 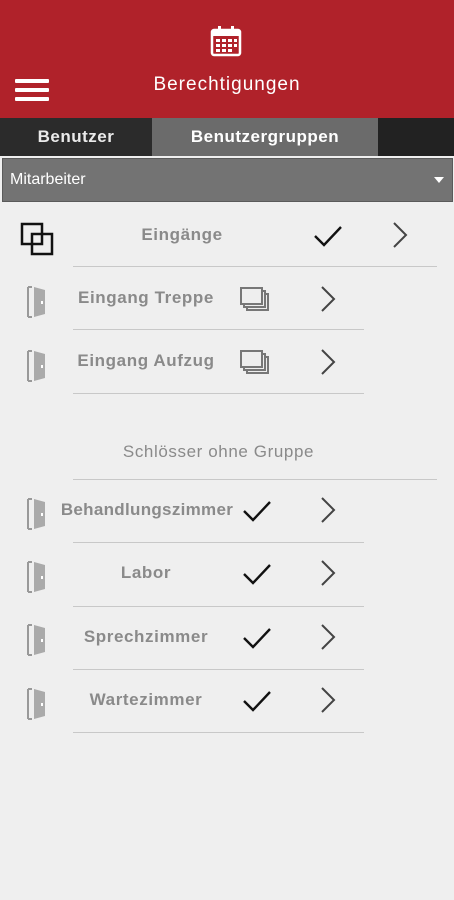 I want to click on caret-down-icon, so click(x=439, y=180).